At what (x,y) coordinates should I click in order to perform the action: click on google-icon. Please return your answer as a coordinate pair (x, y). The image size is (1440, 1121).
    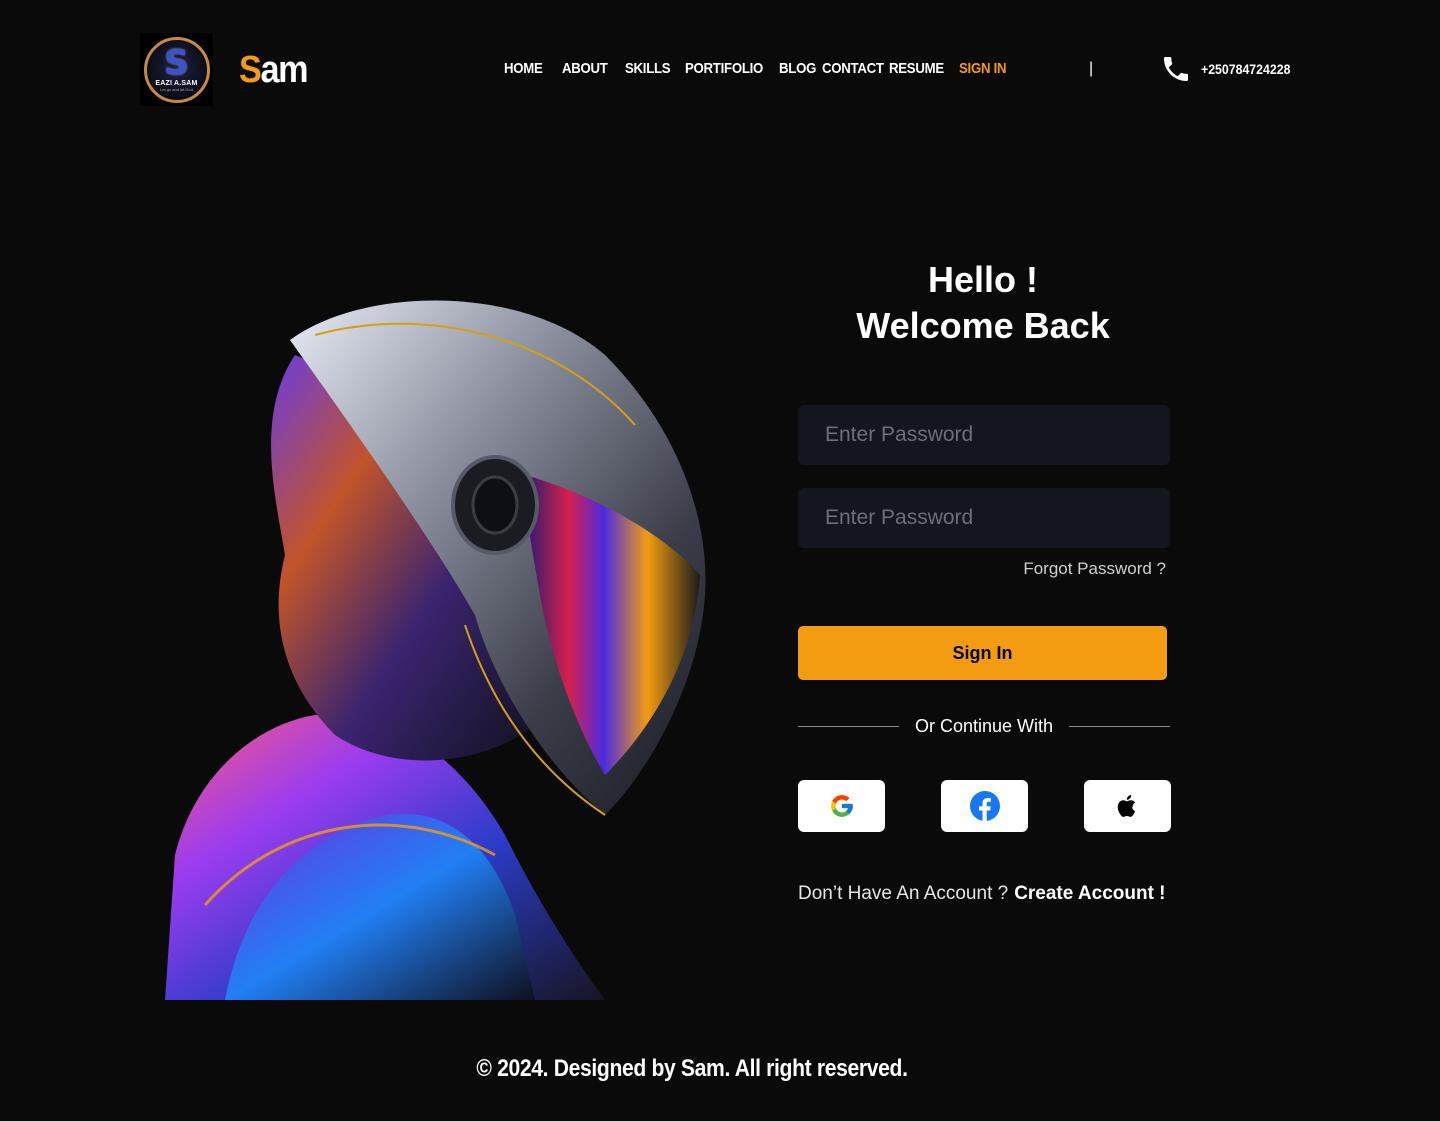
    Looking at the image, I should click on (841, 806).